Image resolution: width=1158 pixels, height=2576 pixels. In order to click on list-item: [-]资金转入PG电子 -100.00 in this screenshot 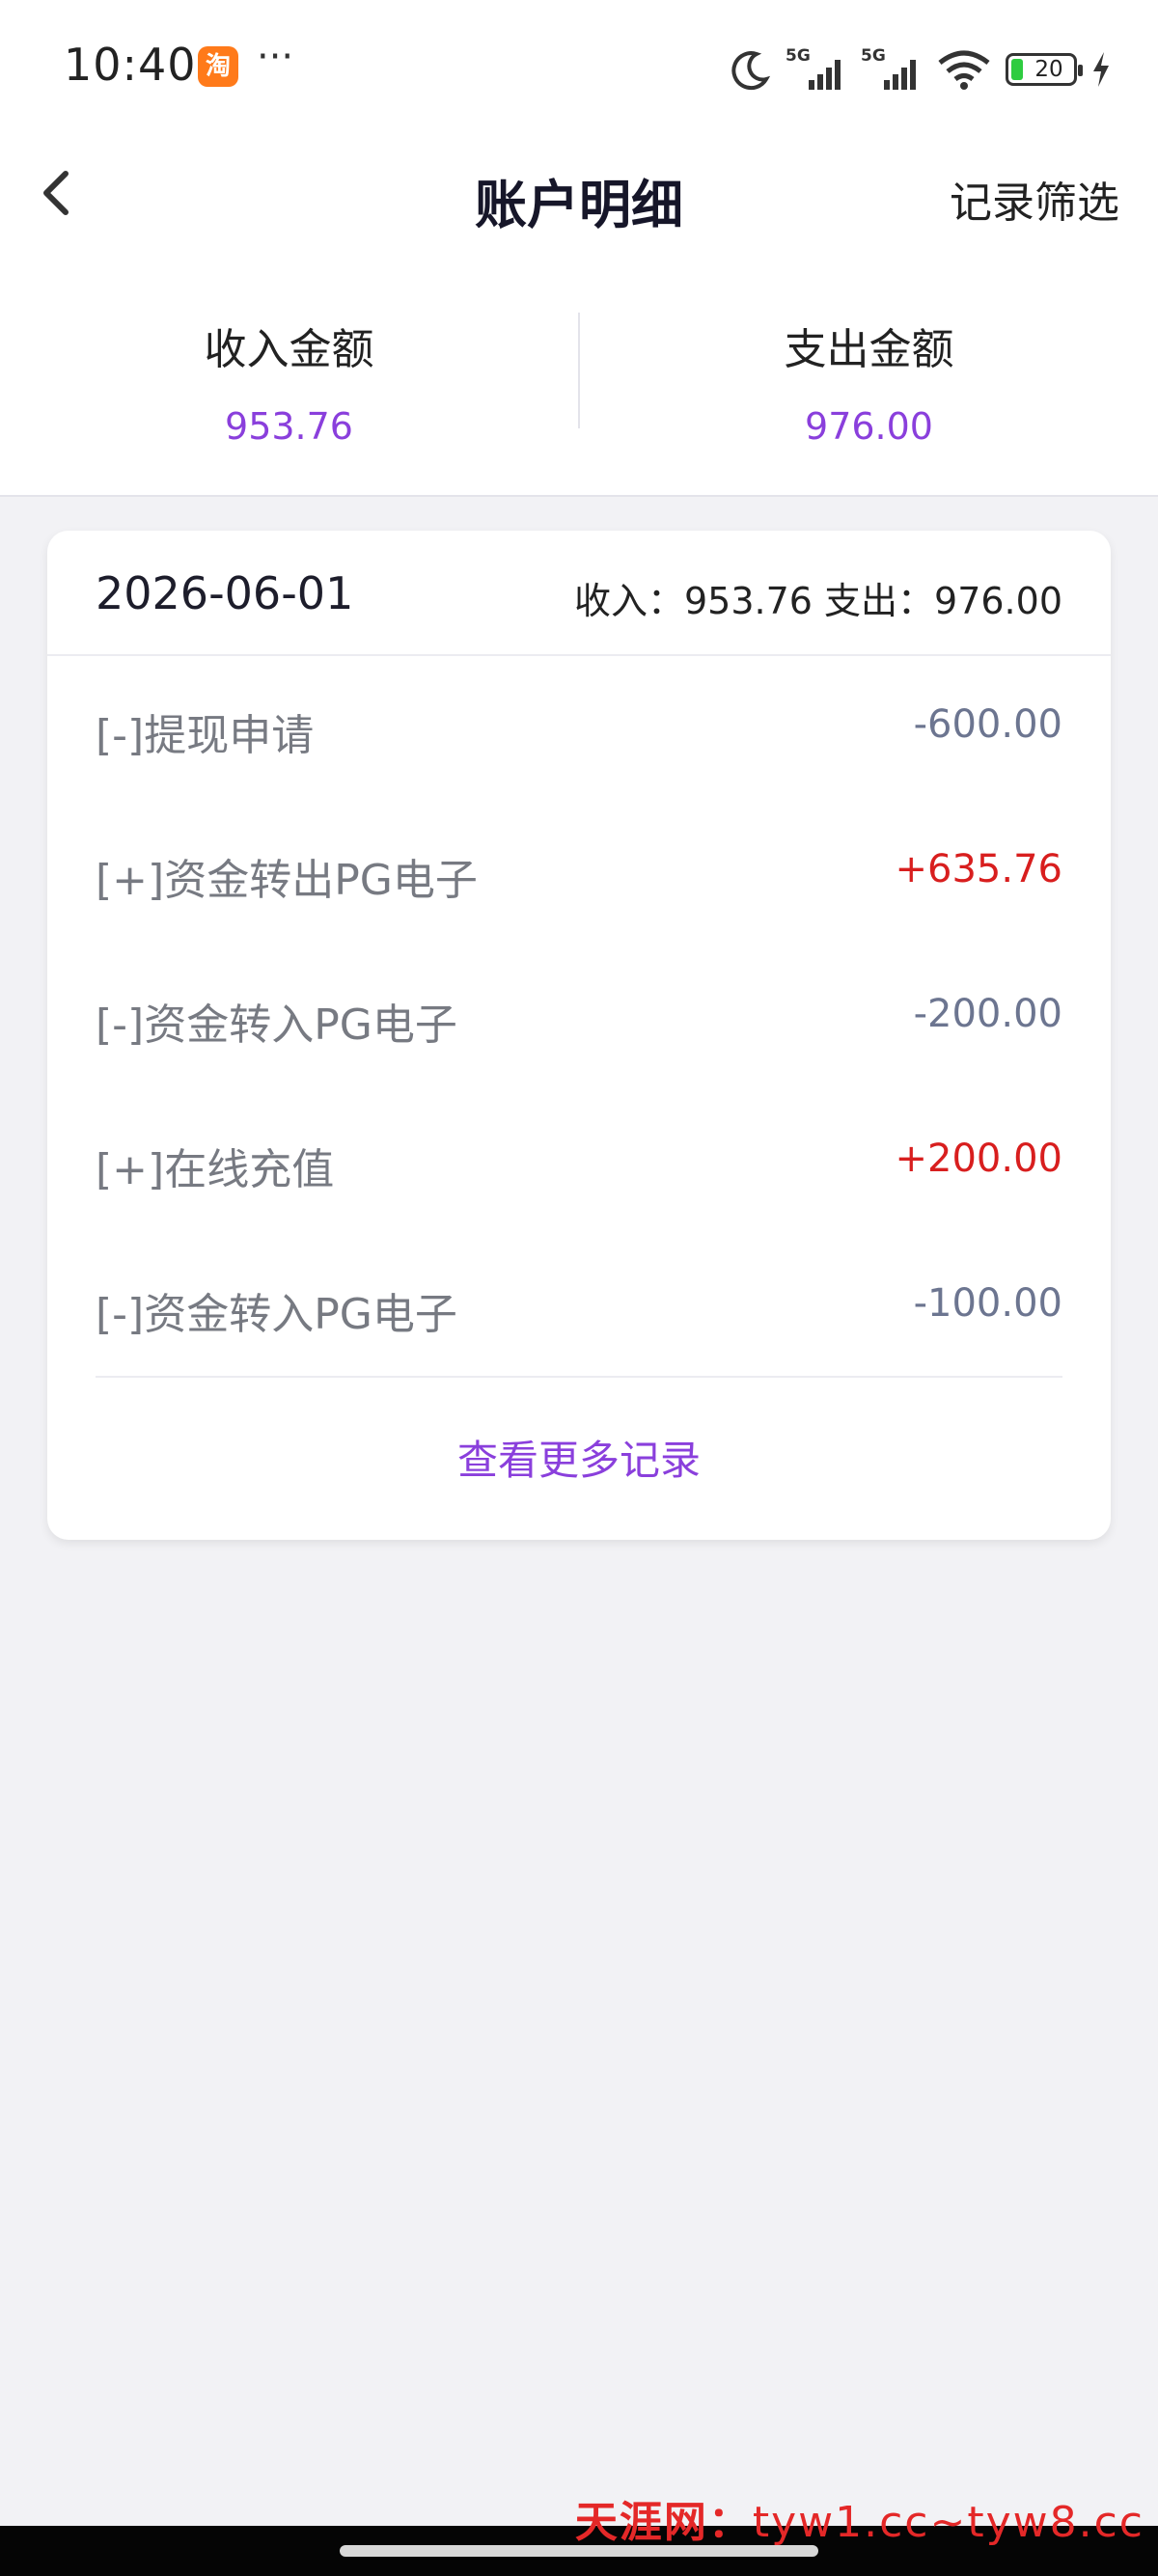, I will do `click(579, 1308)`.